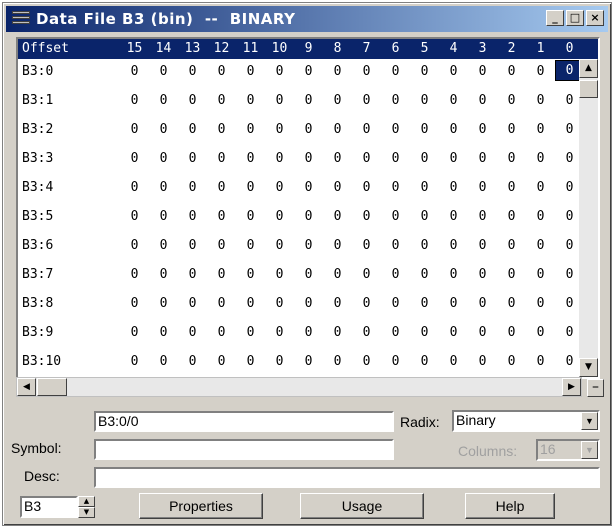  What do you see at coordinates (575, 18) in the screenshot?
I see `maximize-icon: □` at bounding box center [575, 18].